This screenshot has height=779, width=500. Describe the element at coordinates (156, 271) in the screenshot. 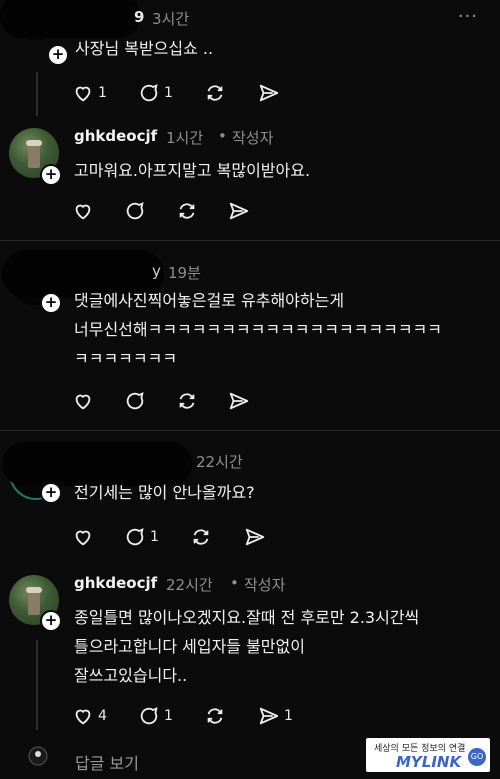

I see `time-fragment: y` at that location.